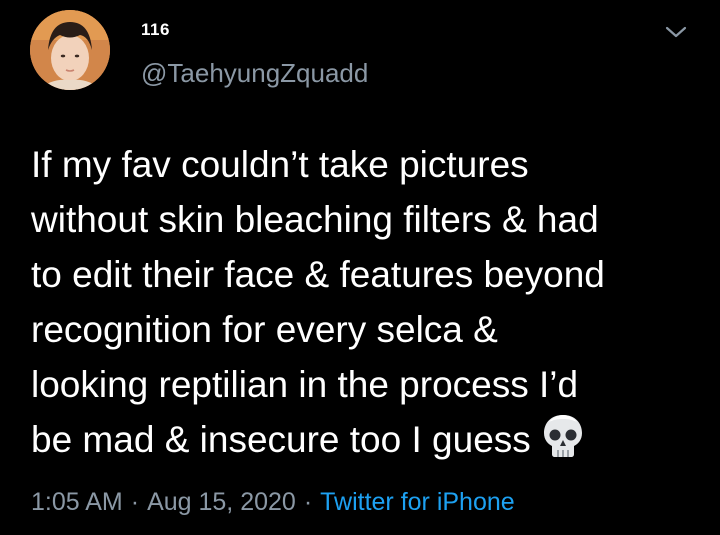  What do you see at coordinates (417, 502) in the screenshot?
I see `tweet-source-link: Twitter for iPhone` at bounding box center [417, 502].